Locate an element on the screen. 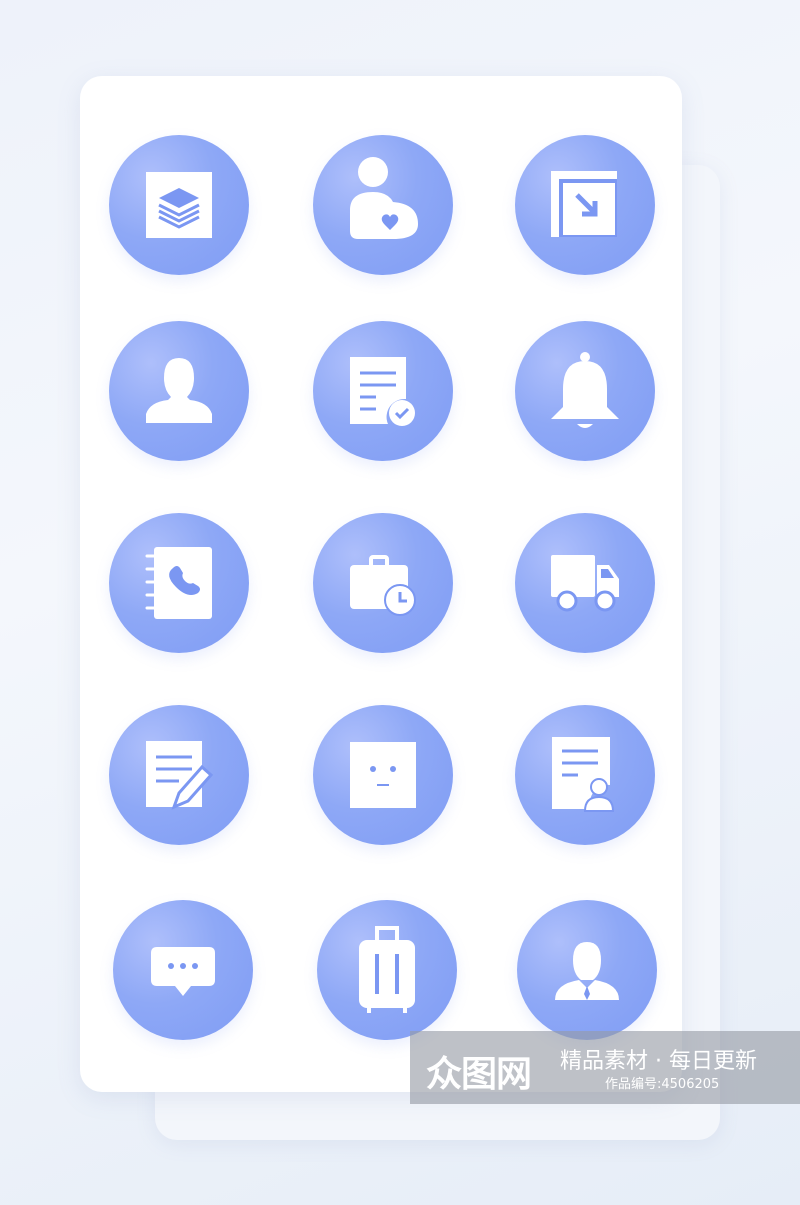 This screenshot has height=1205, width=800. user-heart-icon is located at coordinates (384, 198).